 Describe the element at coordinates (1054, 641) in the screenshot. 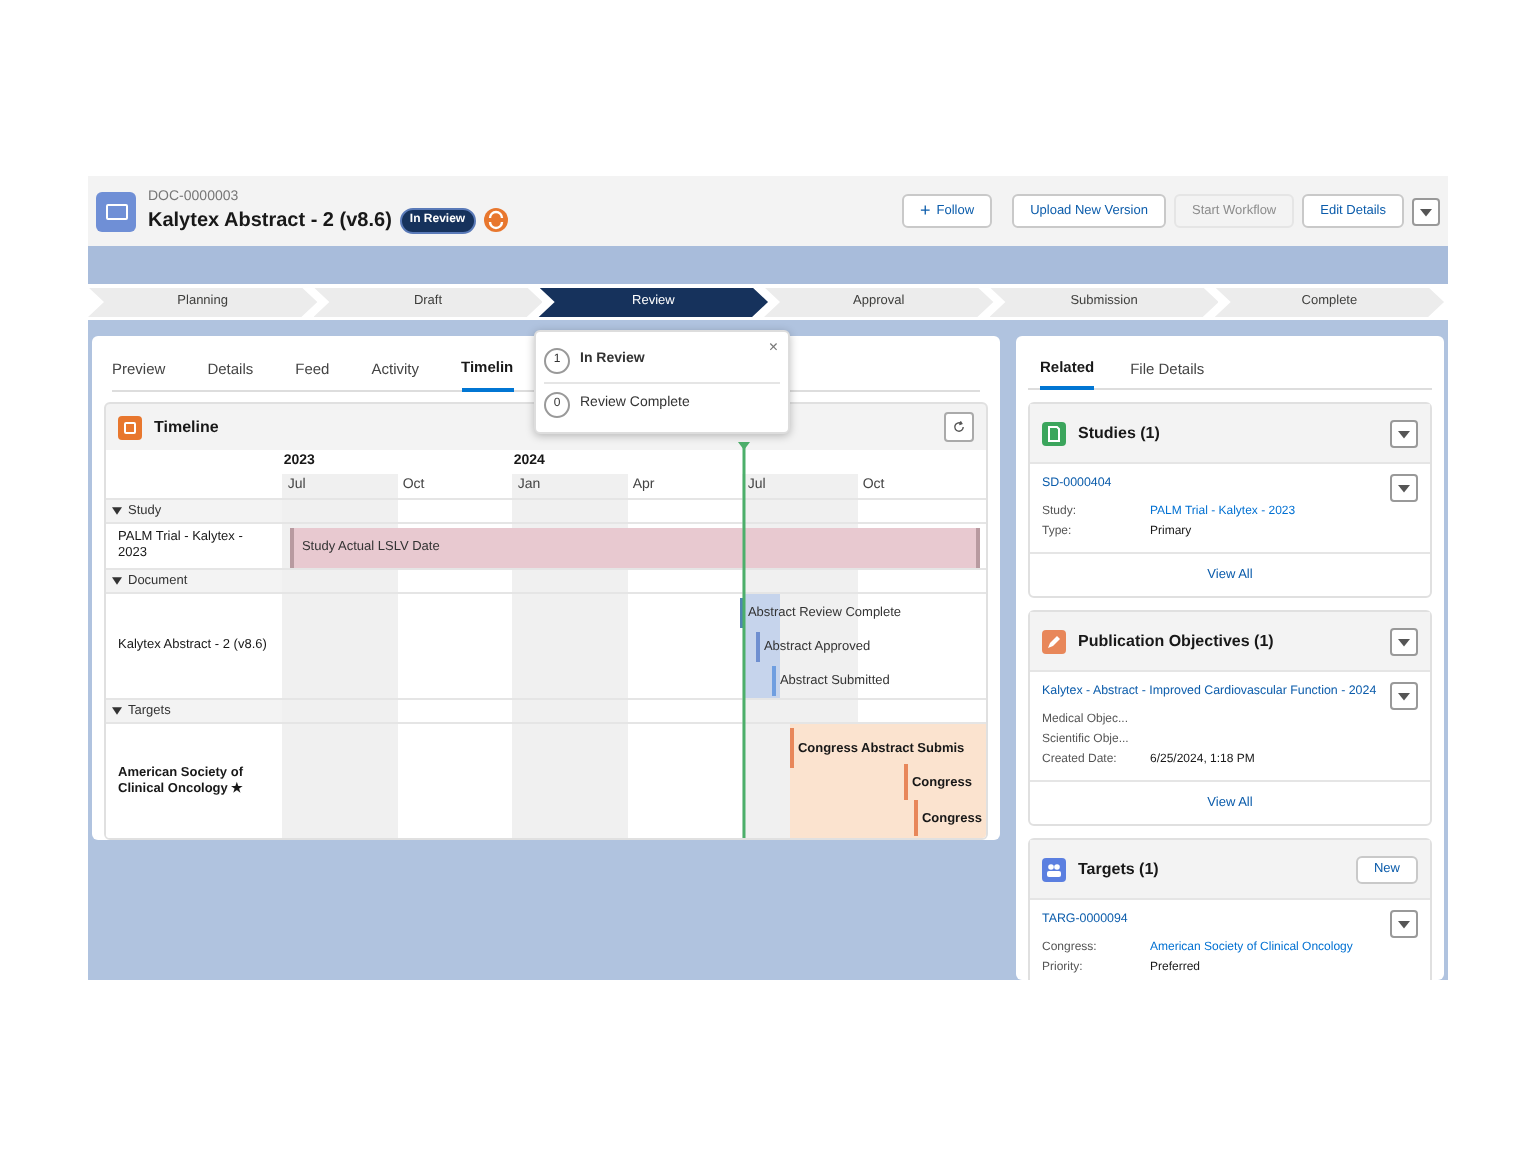

I see `pencil-icon` at that location.